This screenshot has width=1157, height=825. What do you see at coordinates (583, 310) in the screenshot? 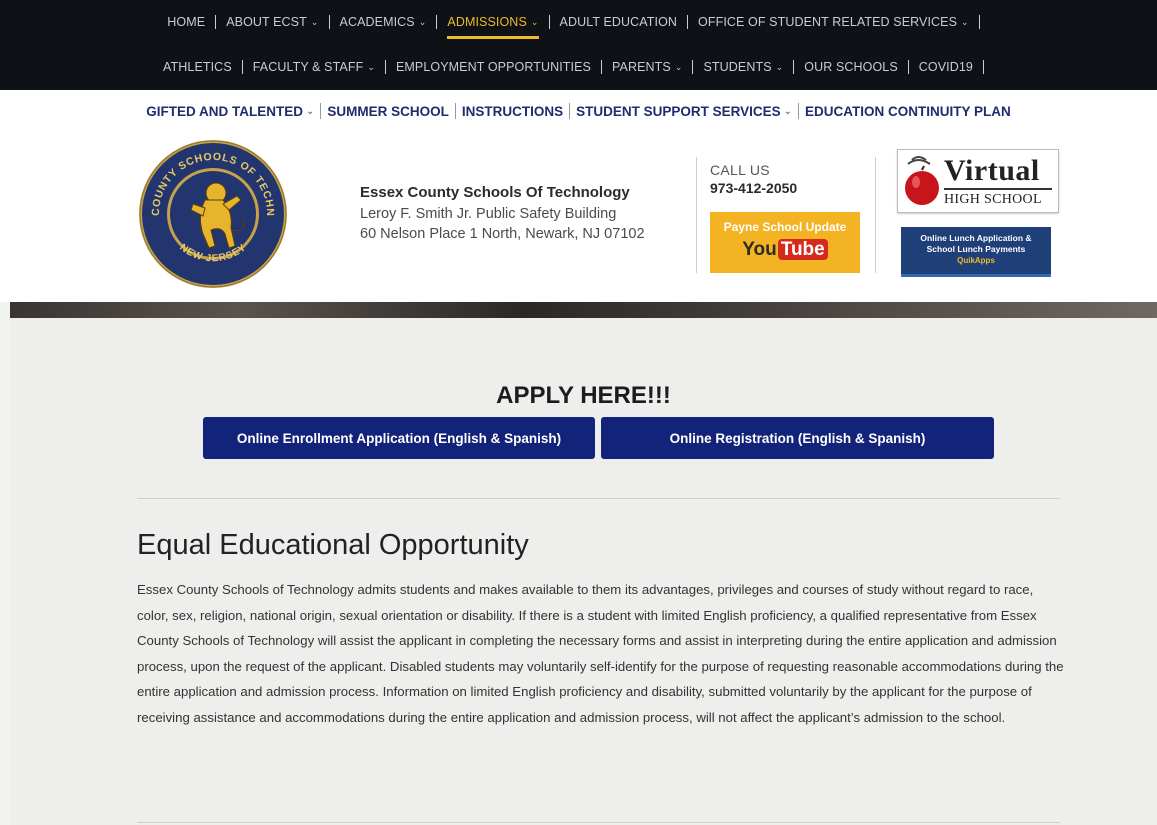
I see `hero-image-strip` at bounding box center [583, 310].